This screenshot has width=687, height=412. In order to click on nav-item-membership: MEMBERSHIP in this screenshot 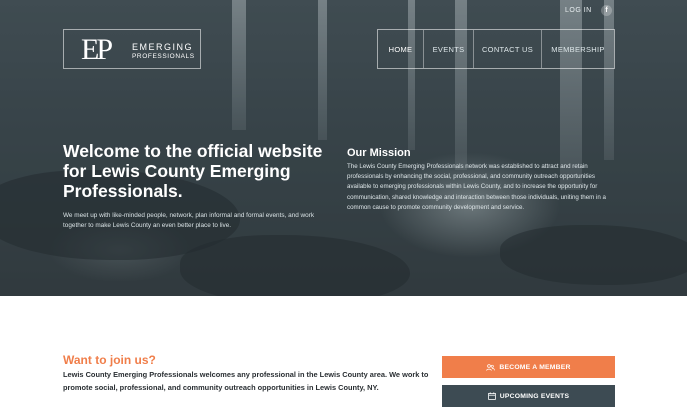, I will do `click(578, 49)`.